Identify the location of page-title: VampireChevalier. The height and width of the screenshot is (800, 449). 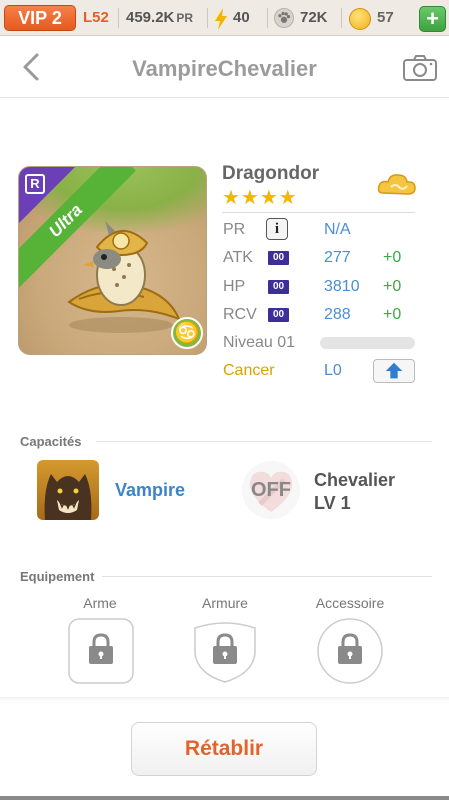
(224, 68).